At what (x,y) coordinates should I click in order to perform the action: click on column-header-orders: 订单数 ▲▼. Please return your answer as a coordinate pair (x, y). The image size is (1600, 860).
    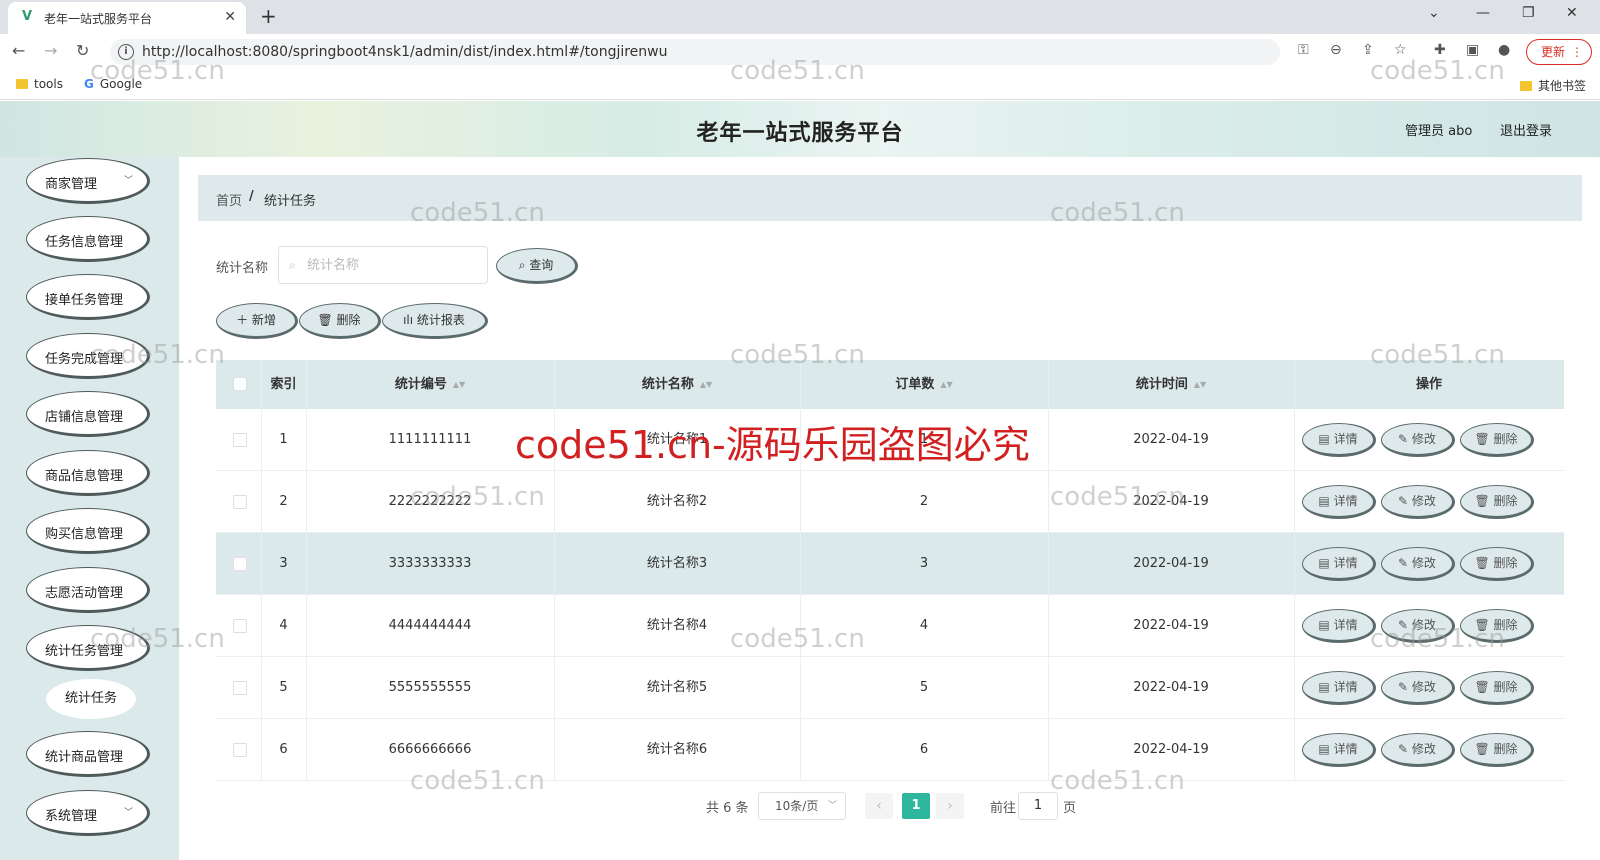
    Looking at the image, I should click on (924, 384).